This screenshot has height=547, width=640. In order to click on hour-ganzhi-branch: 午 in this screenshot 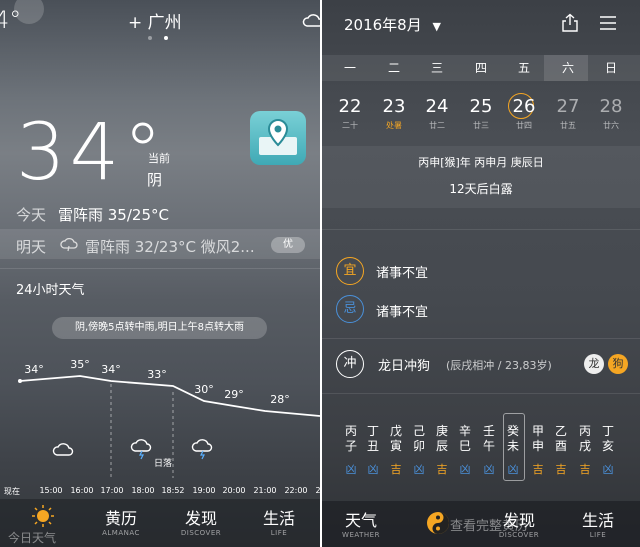, I will do `click(488, 446)`.